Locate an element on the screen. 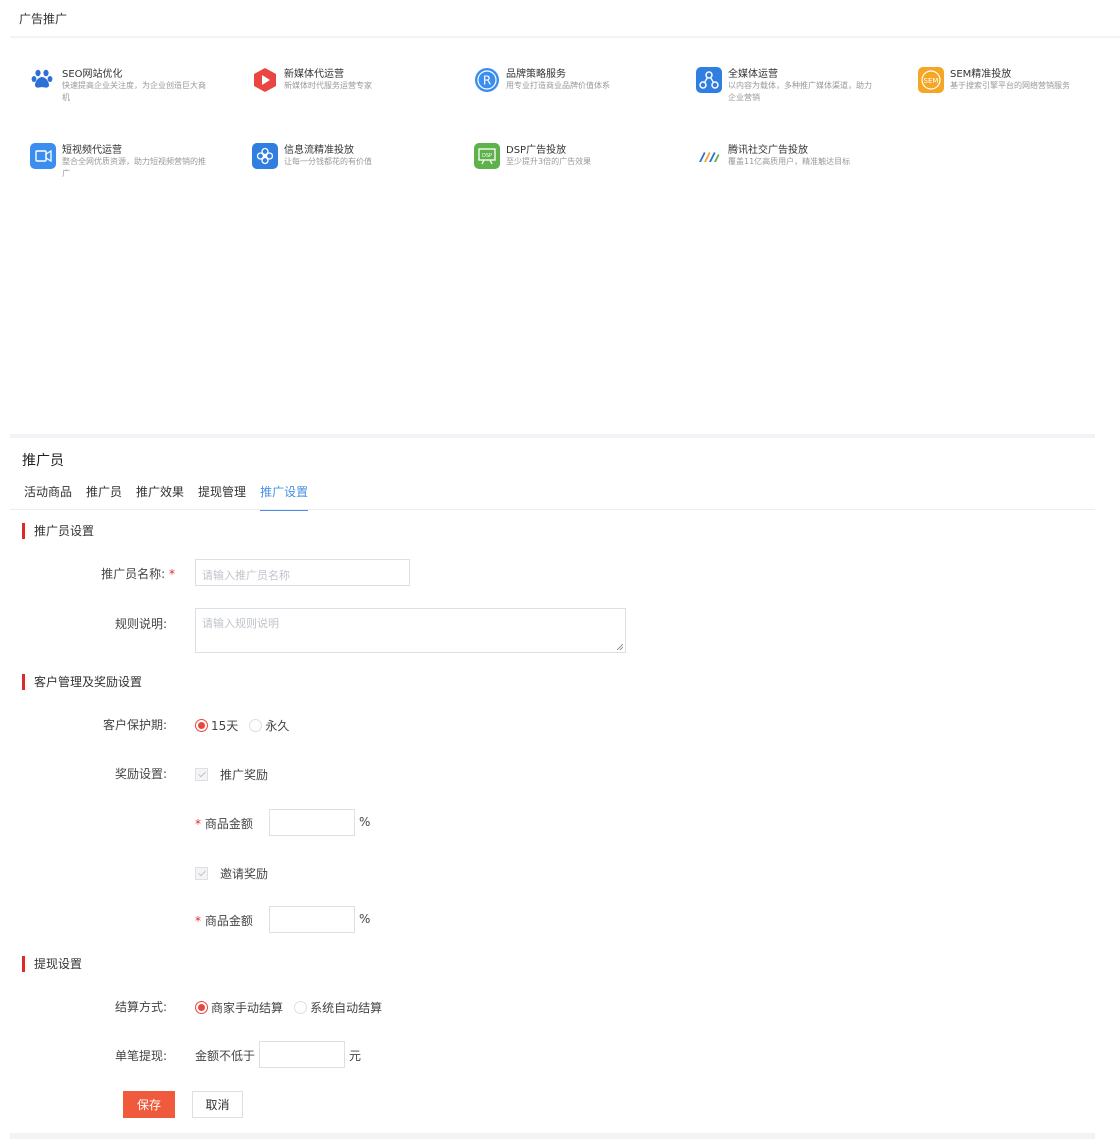  tab-promotion-effect: 推广效果 is located at coordinates (160, 496).